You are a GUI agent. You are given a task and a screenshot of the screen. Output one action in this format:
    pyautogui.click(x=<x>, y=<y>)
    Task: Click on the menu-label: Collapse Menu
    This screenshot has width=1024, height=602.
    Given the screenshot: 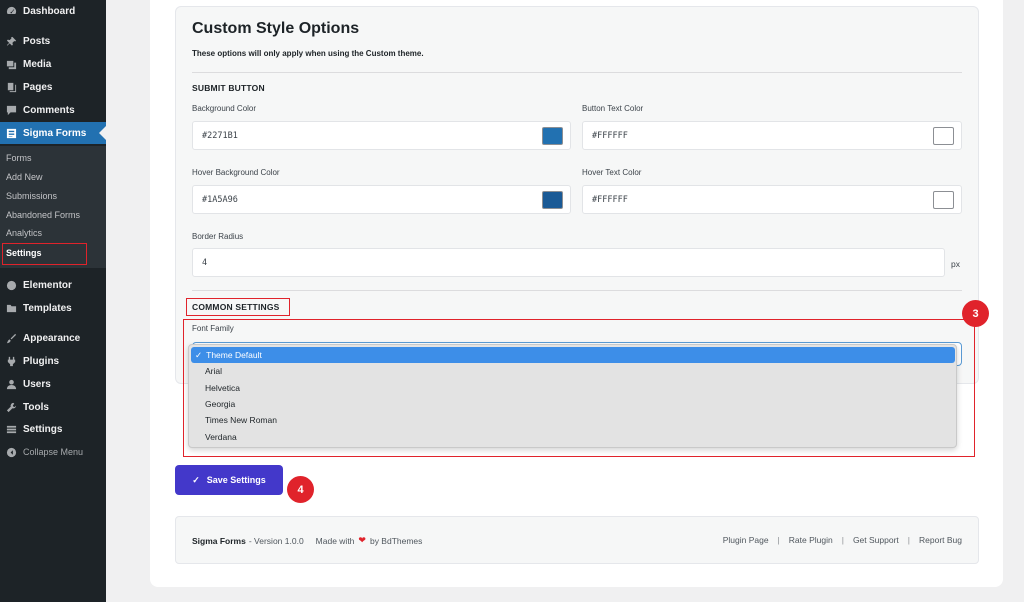 What is the action you would take?
    pyautogui.click(x=53, y=452)
    